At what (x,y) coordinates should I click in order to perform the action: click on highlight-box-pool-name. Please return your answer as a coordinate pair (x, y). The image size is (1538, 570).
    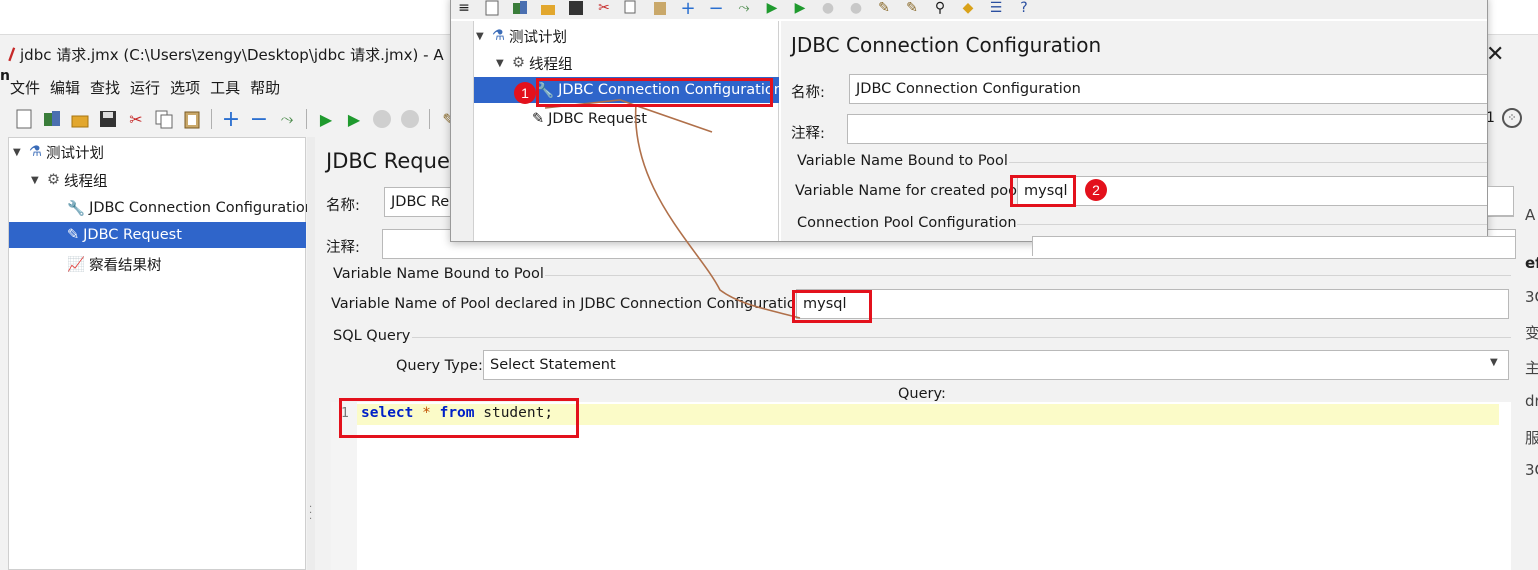
    Looking at the image, I should click on (832, 306).